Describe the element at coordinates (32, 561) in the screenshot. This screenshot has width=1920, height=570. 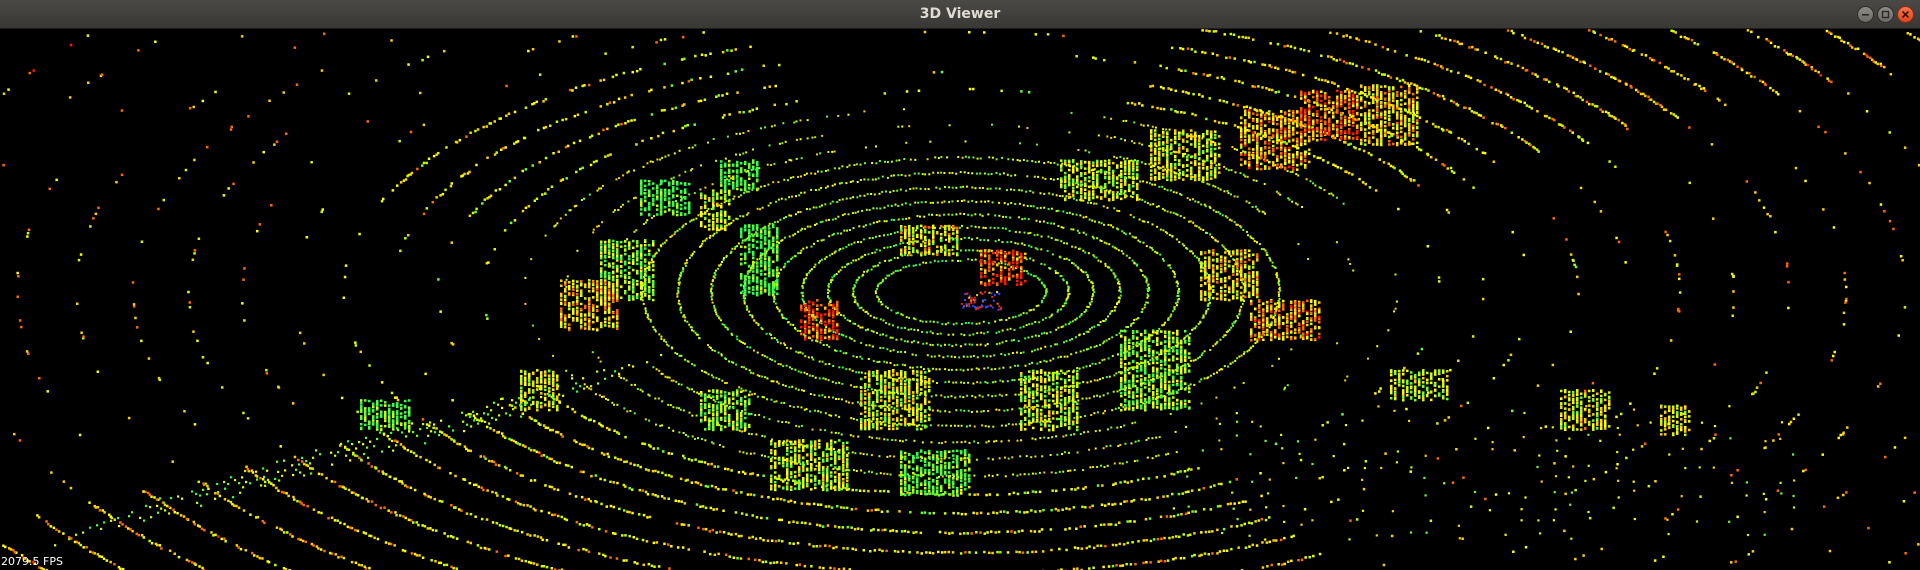
I see `fps-counter: 2079.5 FPS` at that location.